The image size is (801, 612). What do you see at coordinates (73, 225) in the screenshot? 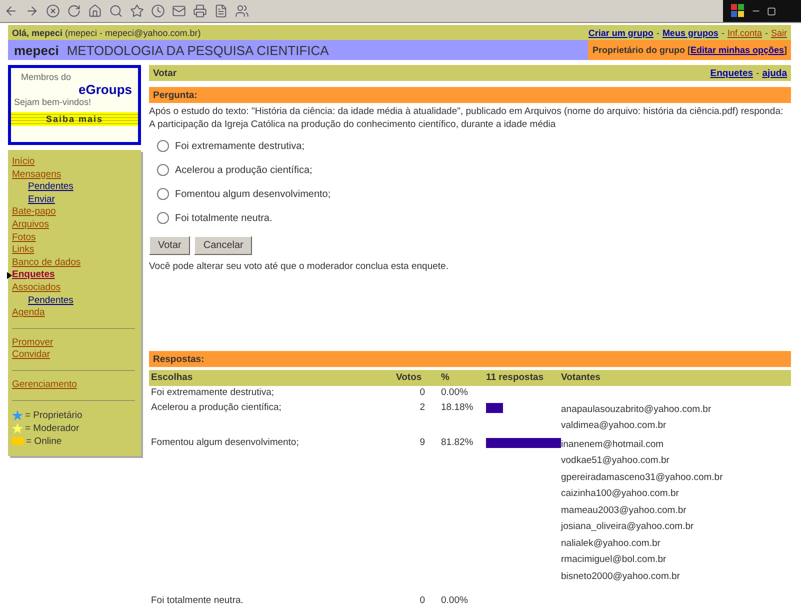
I see `sidebar-link: Arquivos` at bounding box center [73, 225].